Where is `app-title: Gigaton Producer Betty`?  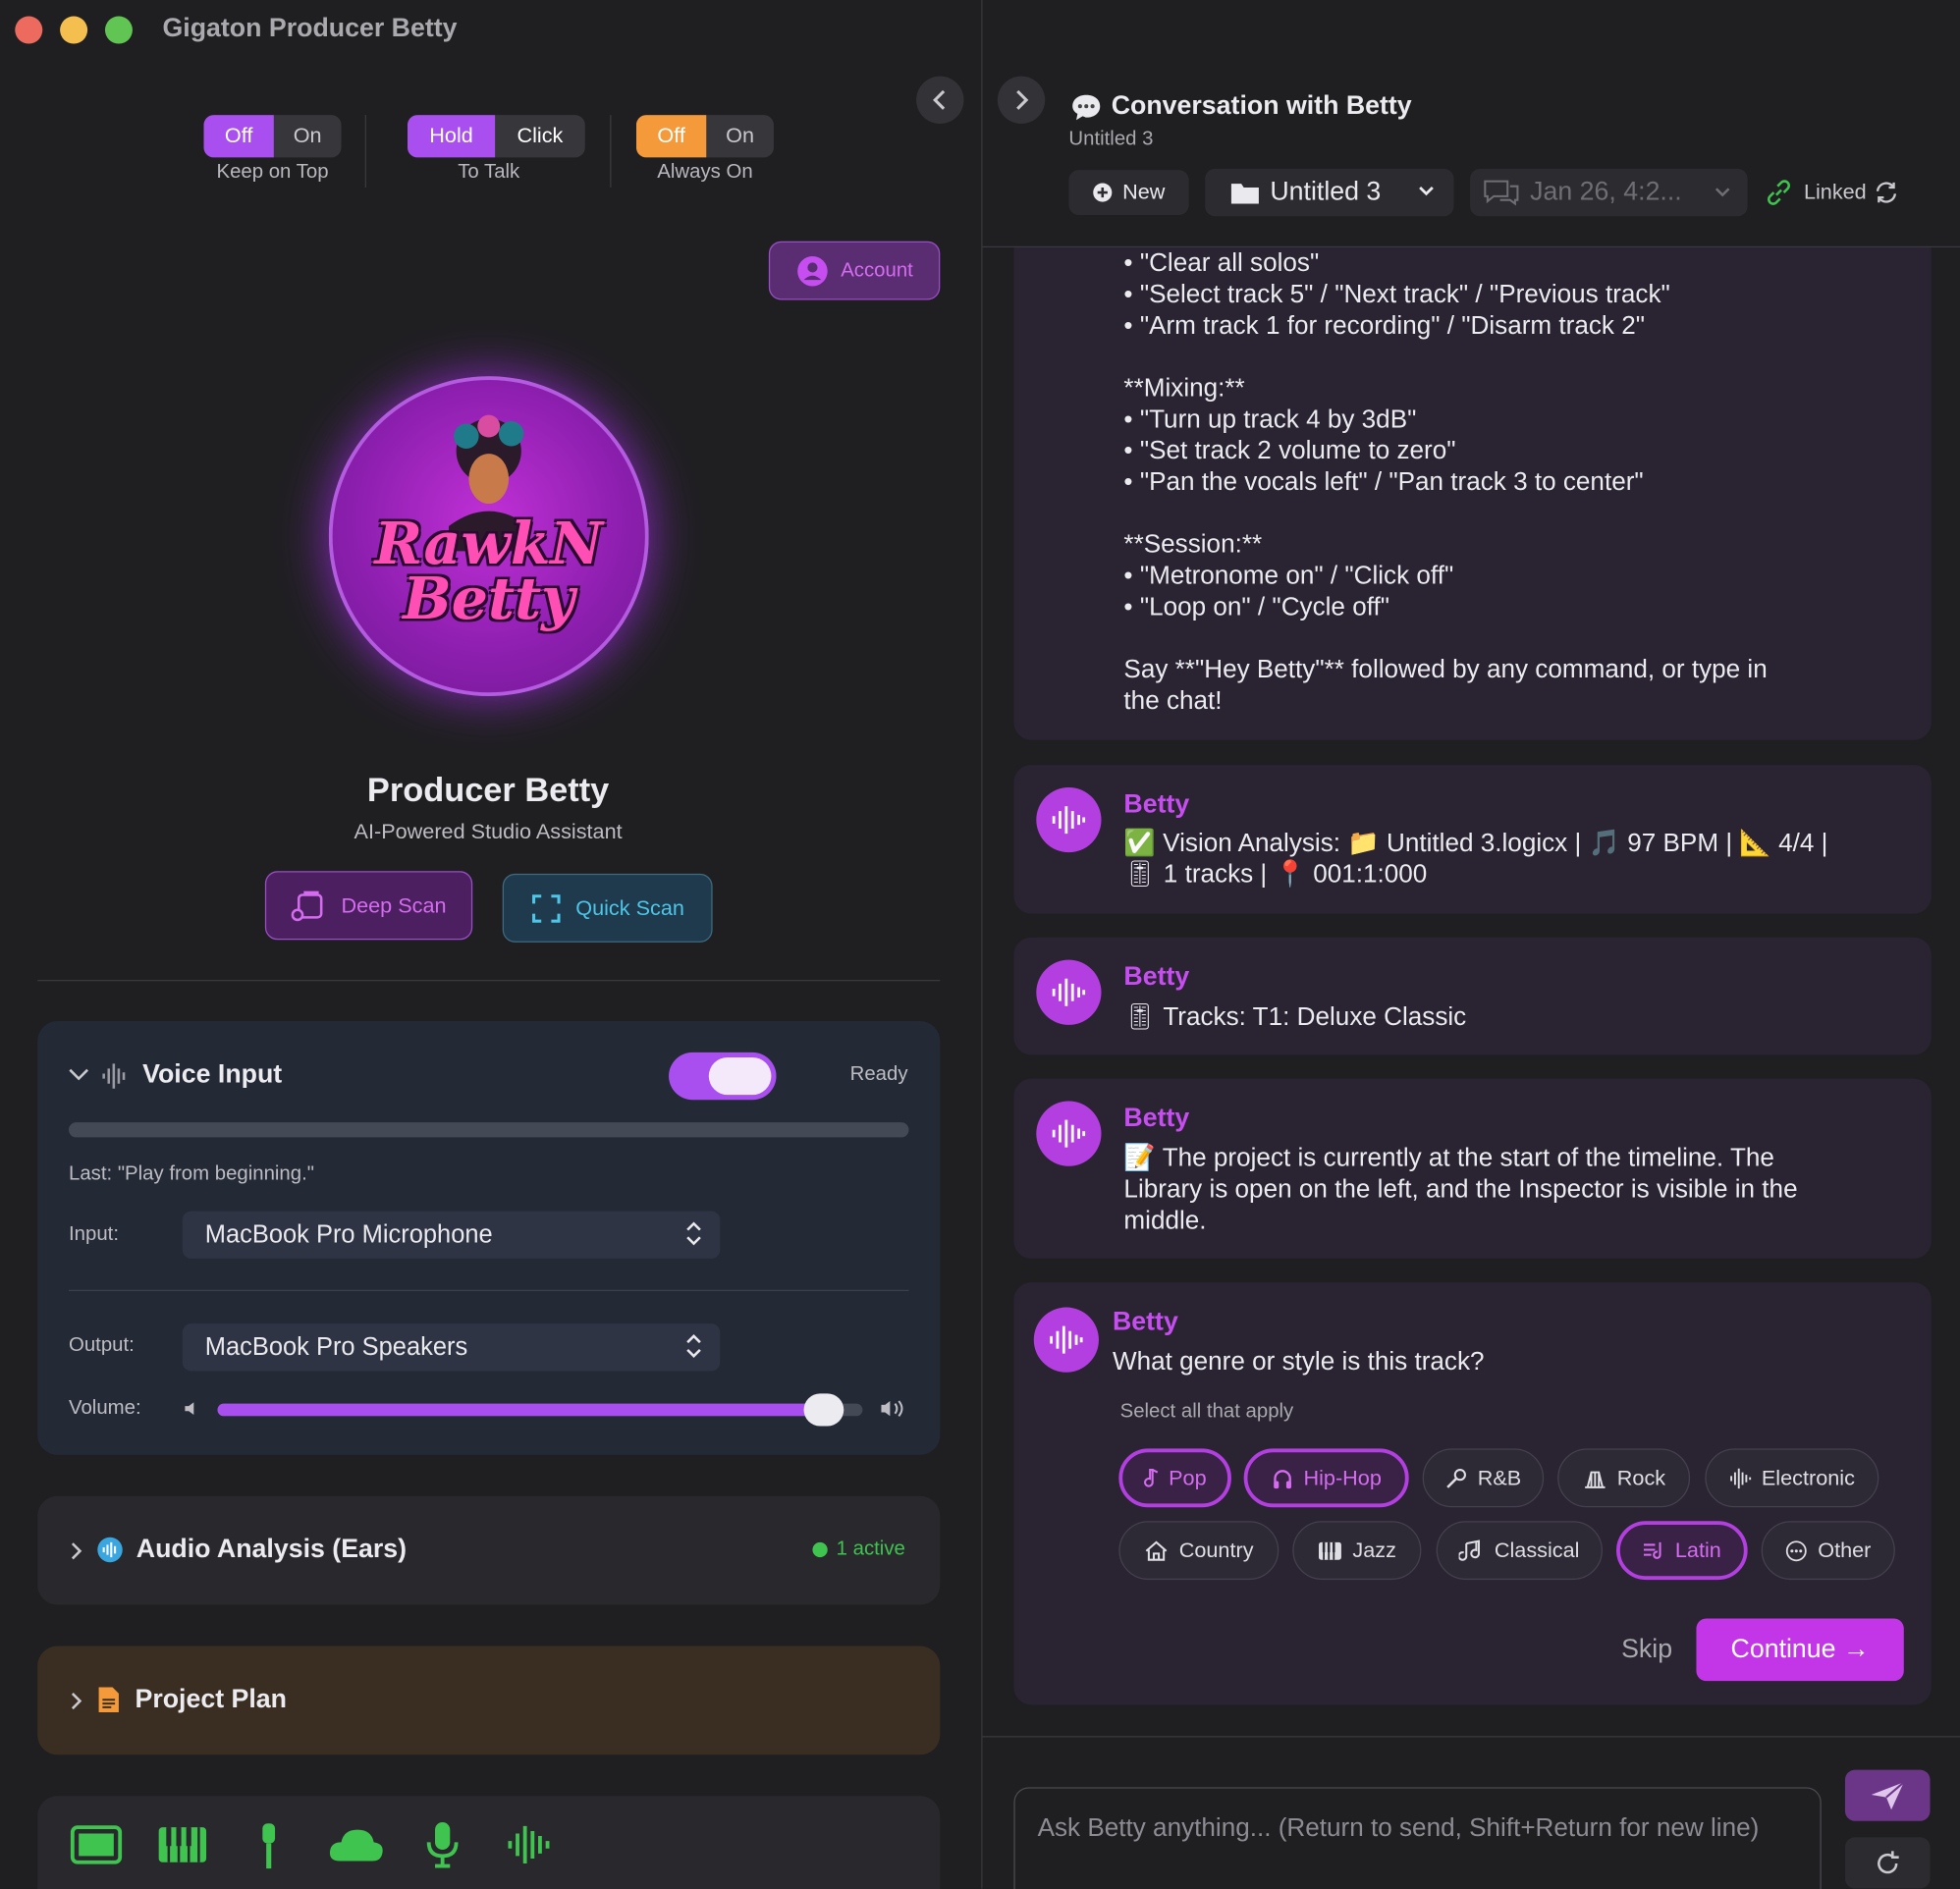 app-title: Gigaton Producer Betty is located at coordinates (310, 28).